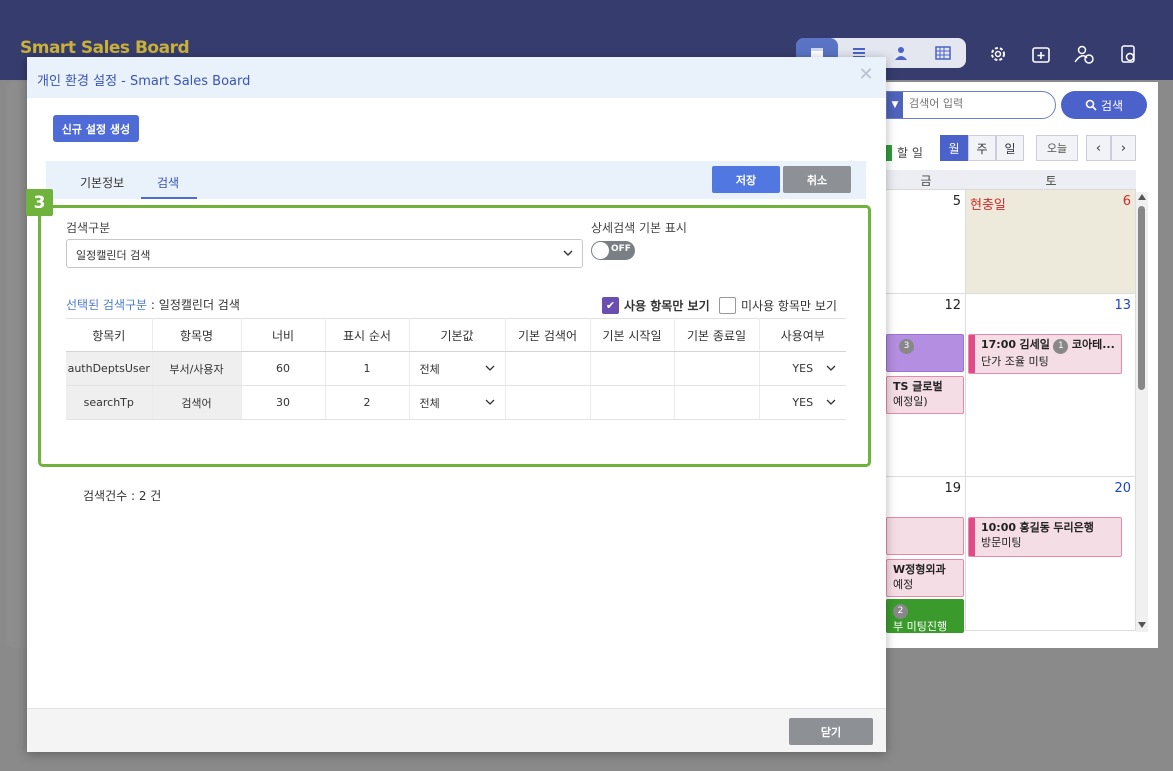  I want to click on todo-swatch, so click(889, 152).